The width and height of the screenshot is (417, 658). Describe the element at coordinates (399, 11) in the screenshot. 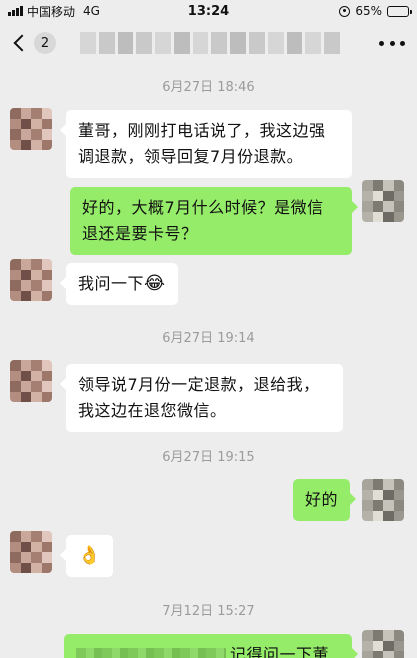

I see `battery-icon` at that location.